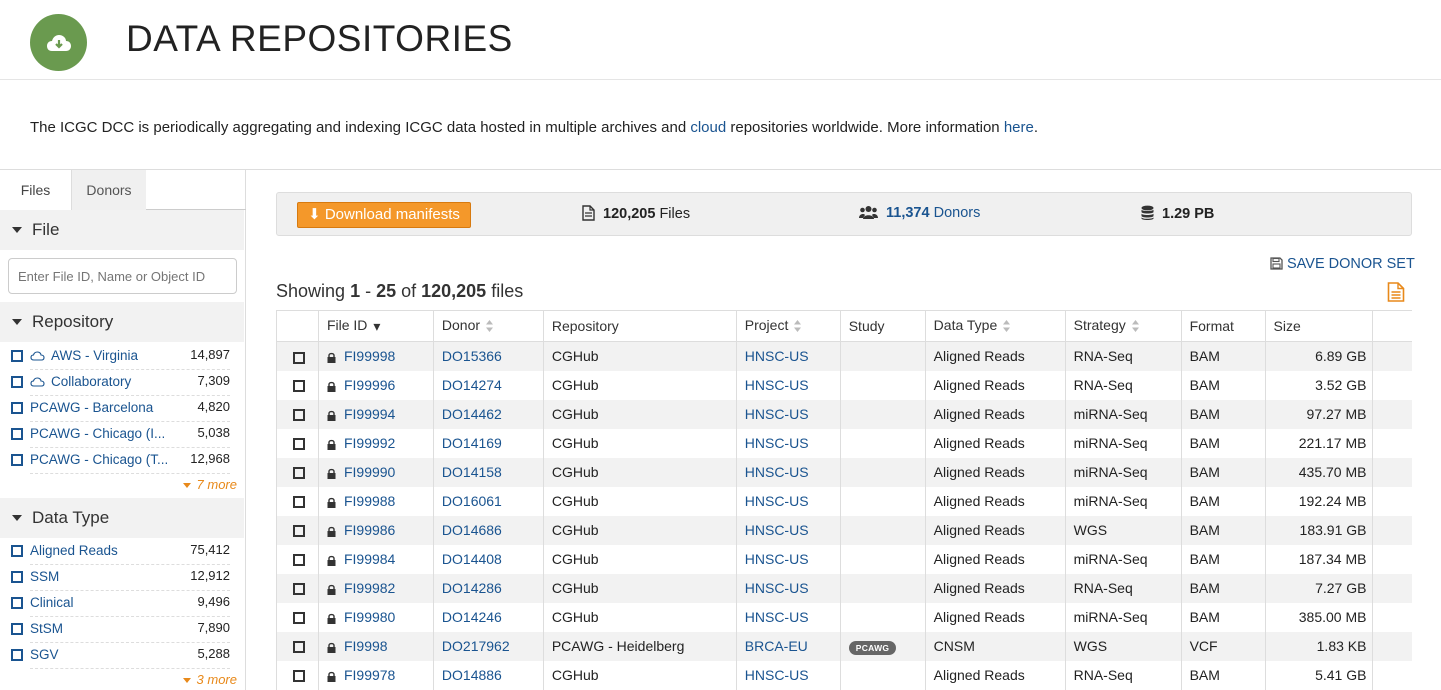  Describe the element at coordinates (369, 588) in the screenshot. I see `file-id-link: FI99982` at that location.